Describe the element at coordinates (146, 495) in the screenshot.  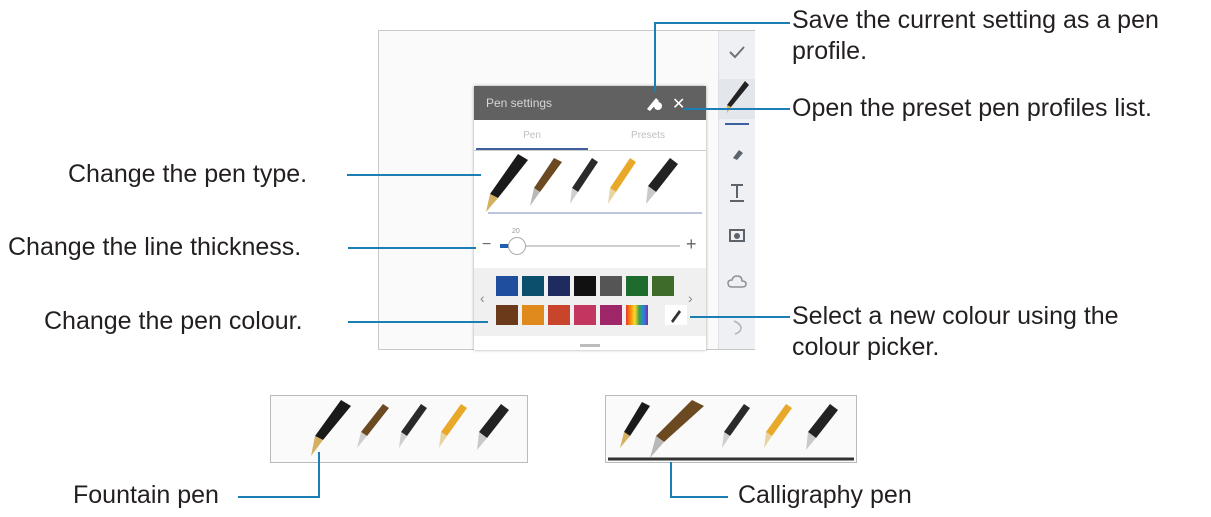
I see `label-fountain-pen: Fountain pen` at that location.